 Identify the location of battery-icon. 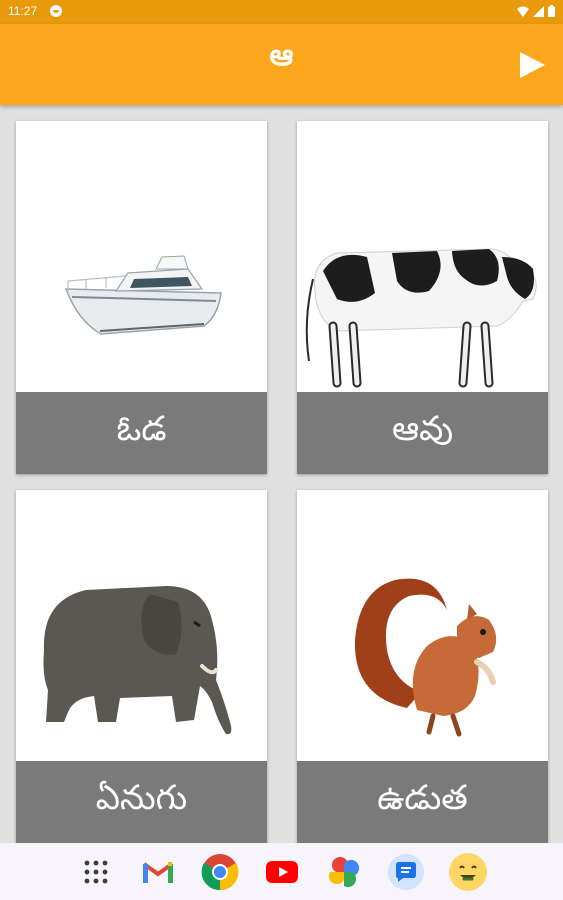
(551, 11).